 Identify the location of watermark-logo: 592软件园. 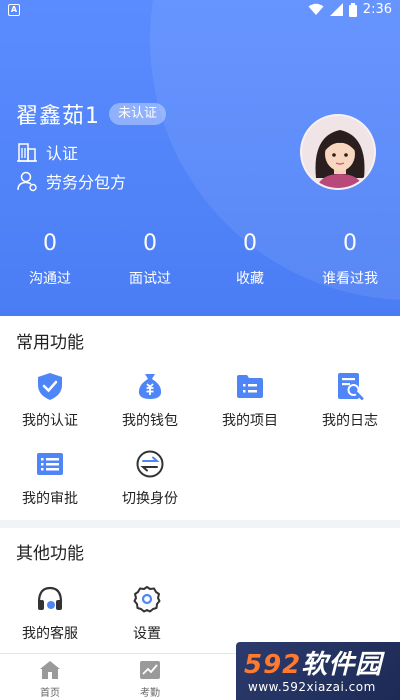
(313, 662).